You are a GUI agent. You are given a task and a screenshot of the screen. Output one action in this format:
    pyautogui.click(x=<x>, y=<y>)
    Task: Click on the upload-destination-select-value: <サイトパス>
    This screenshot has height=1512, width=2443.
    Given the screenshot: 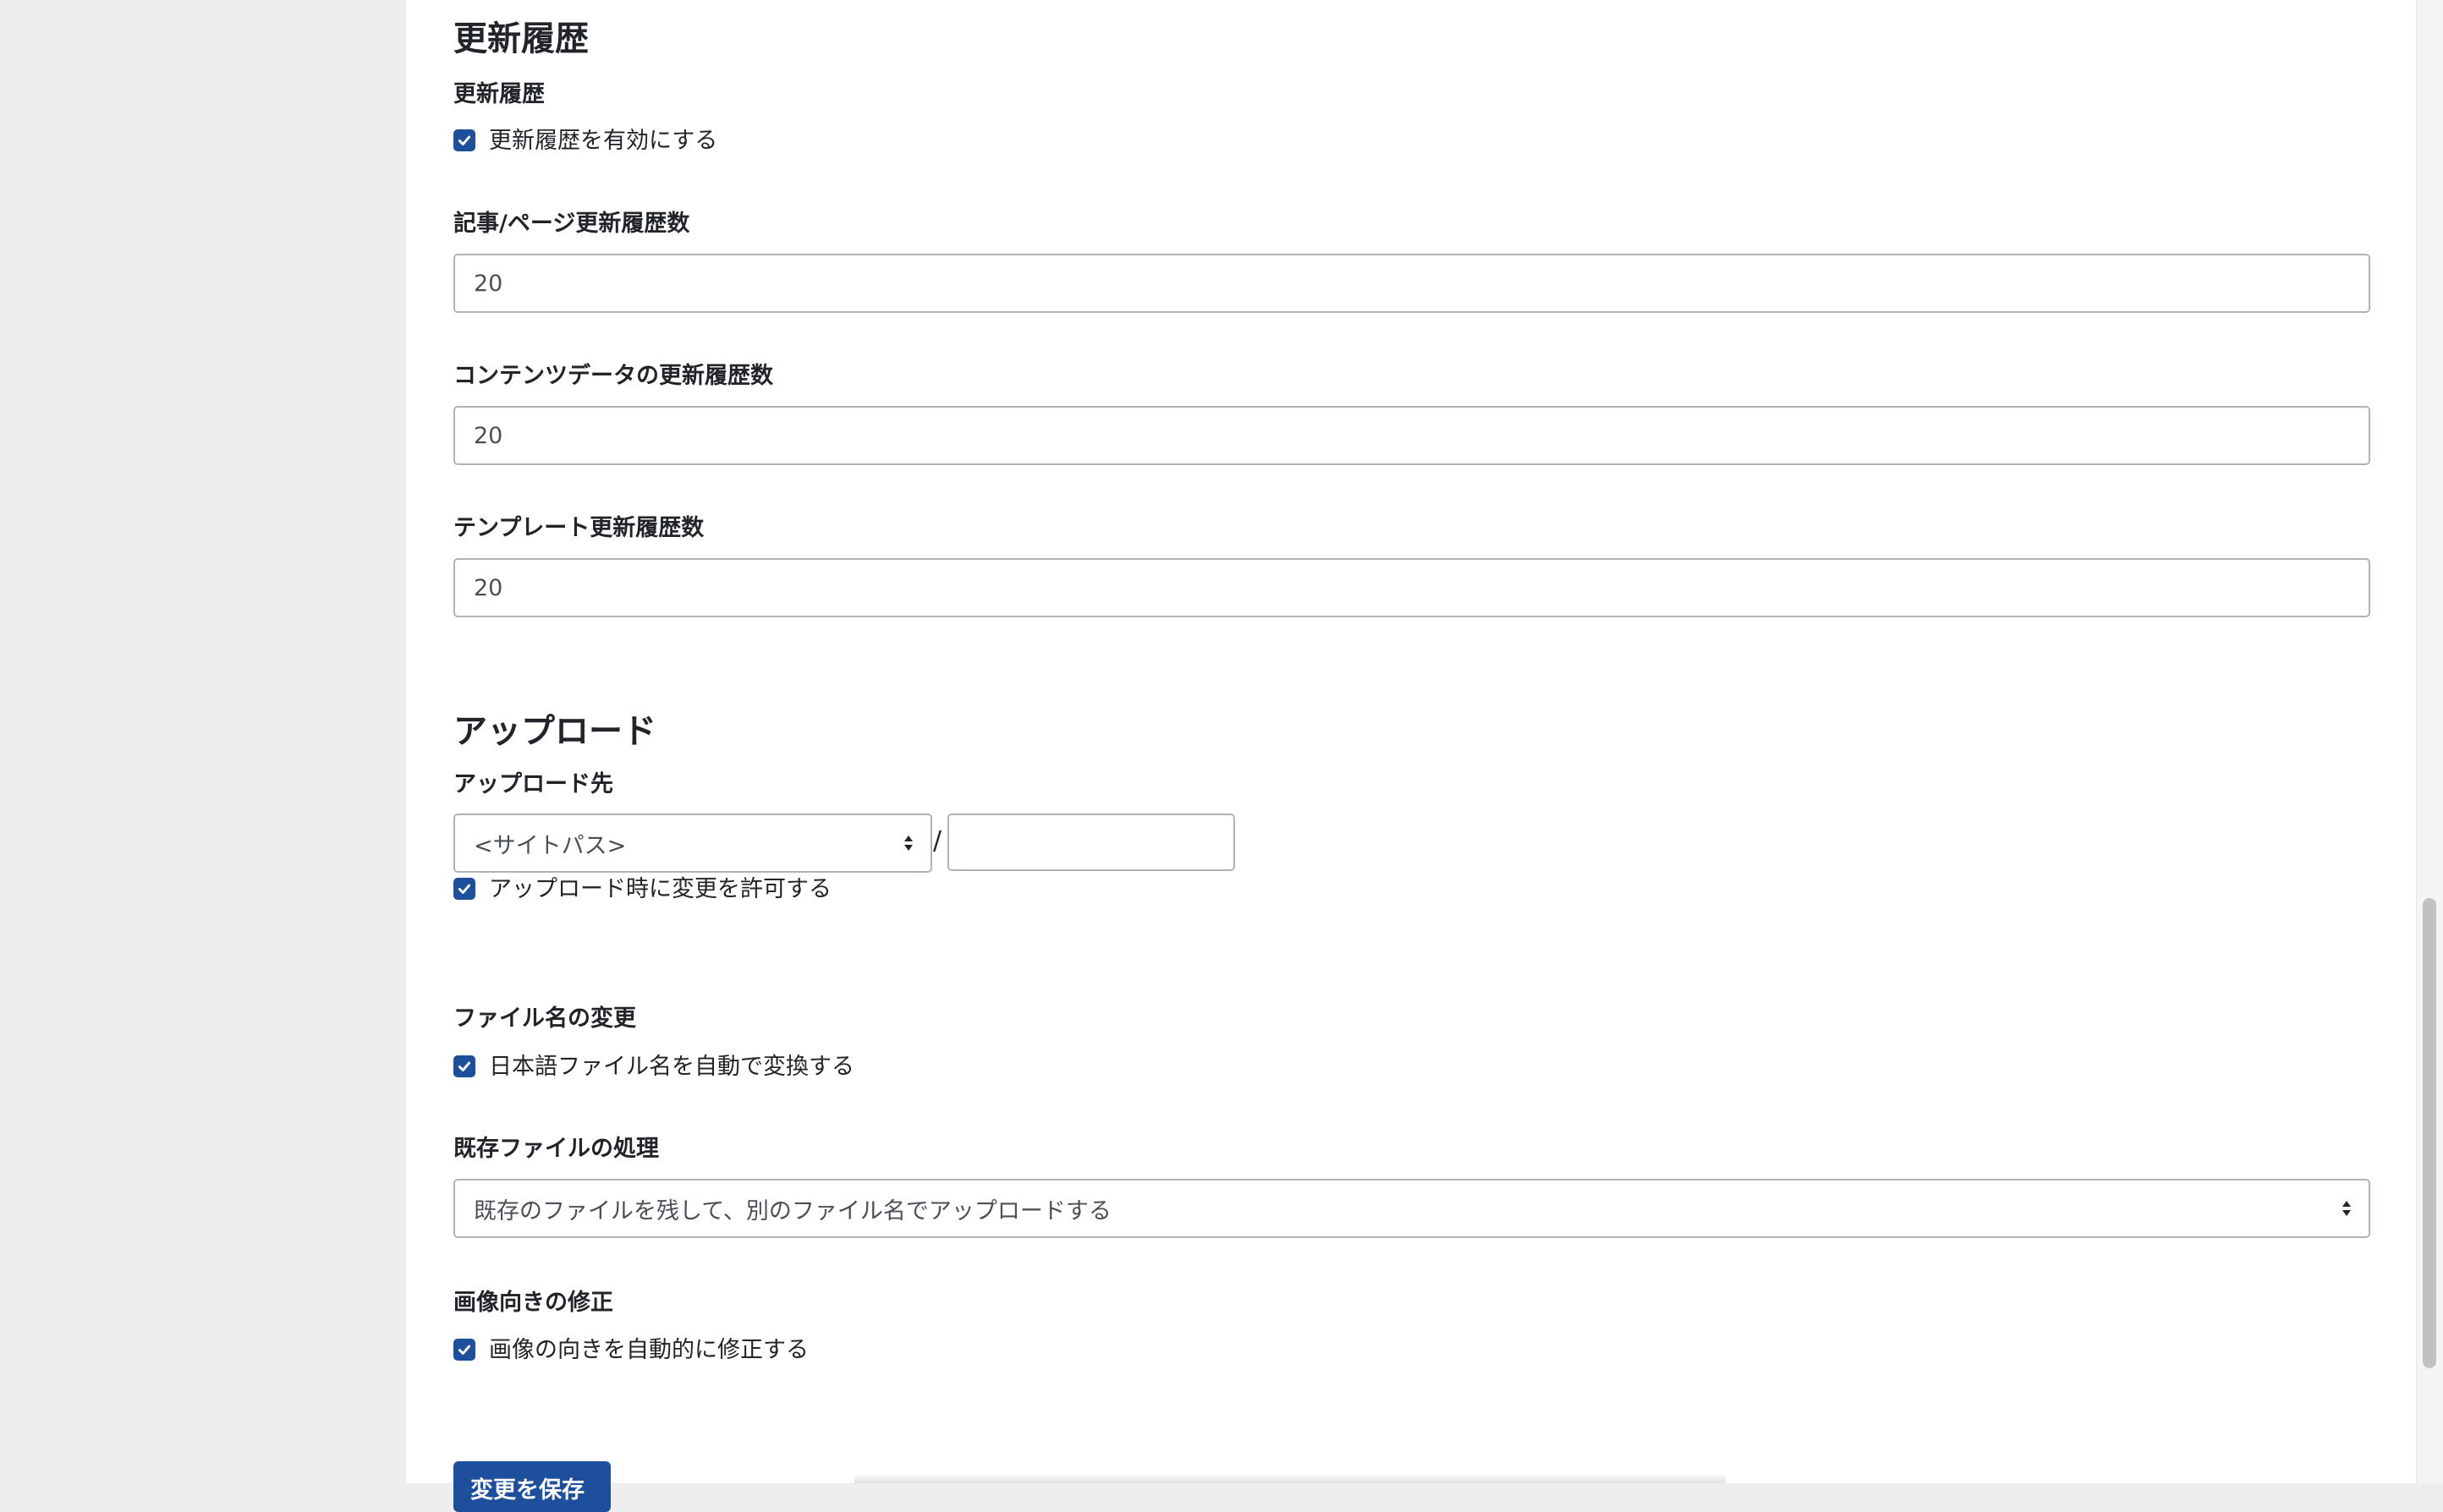 What is the action you would take?
    pyautogui.click(x=550, y=845)
    